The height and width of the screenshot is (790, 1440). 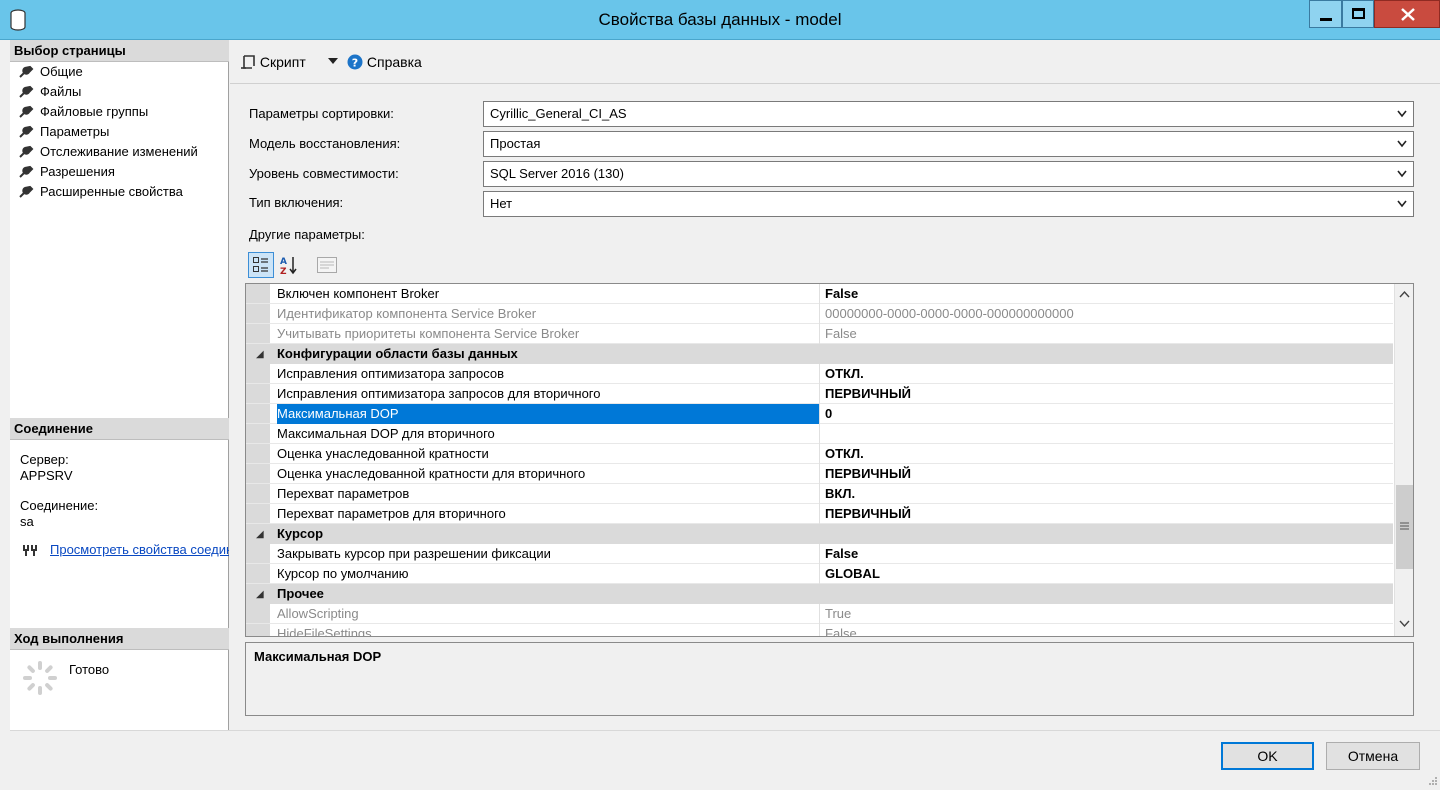 I want to click on close-button, so click(x=1407, y=14).